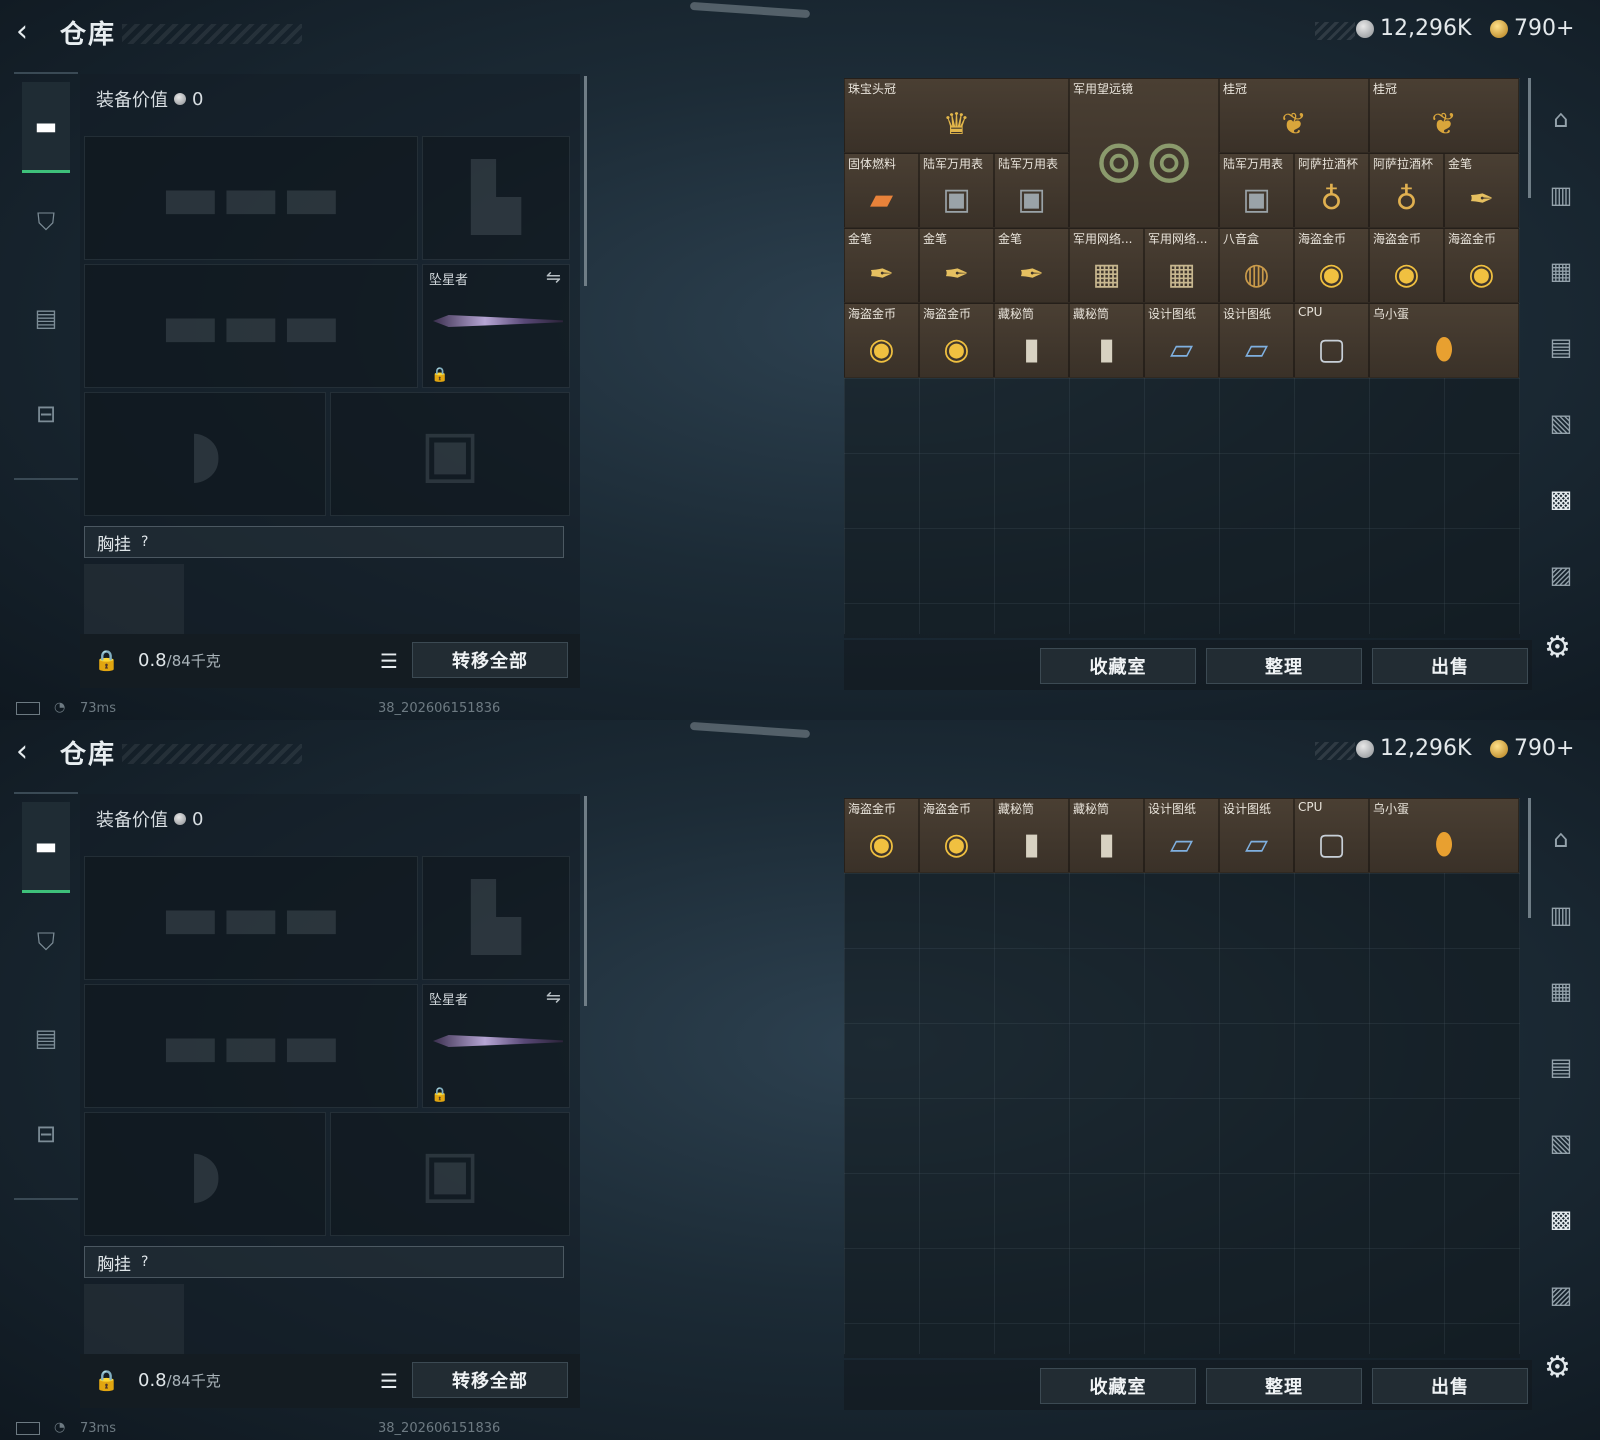 The width and height of the screenshot is (1600, 1440). I want to click on storage-item: 固体燃料 ▰, so click(881, 190).